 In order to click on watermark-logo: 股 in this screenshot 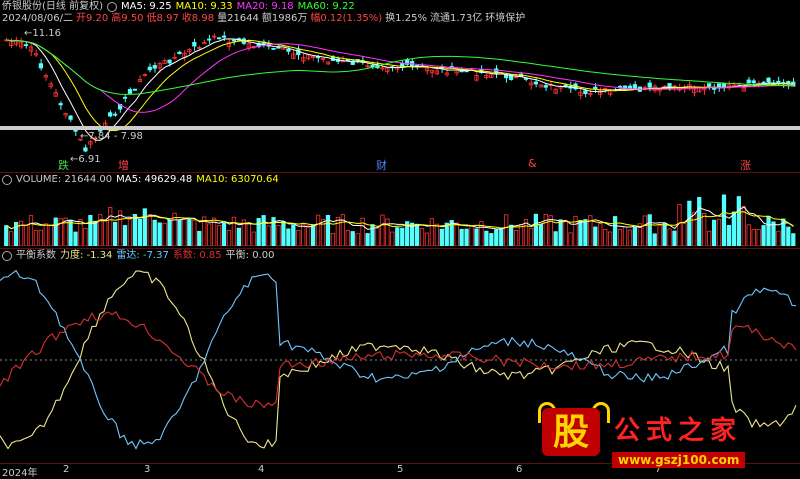, I will do `click(571, 432)`.